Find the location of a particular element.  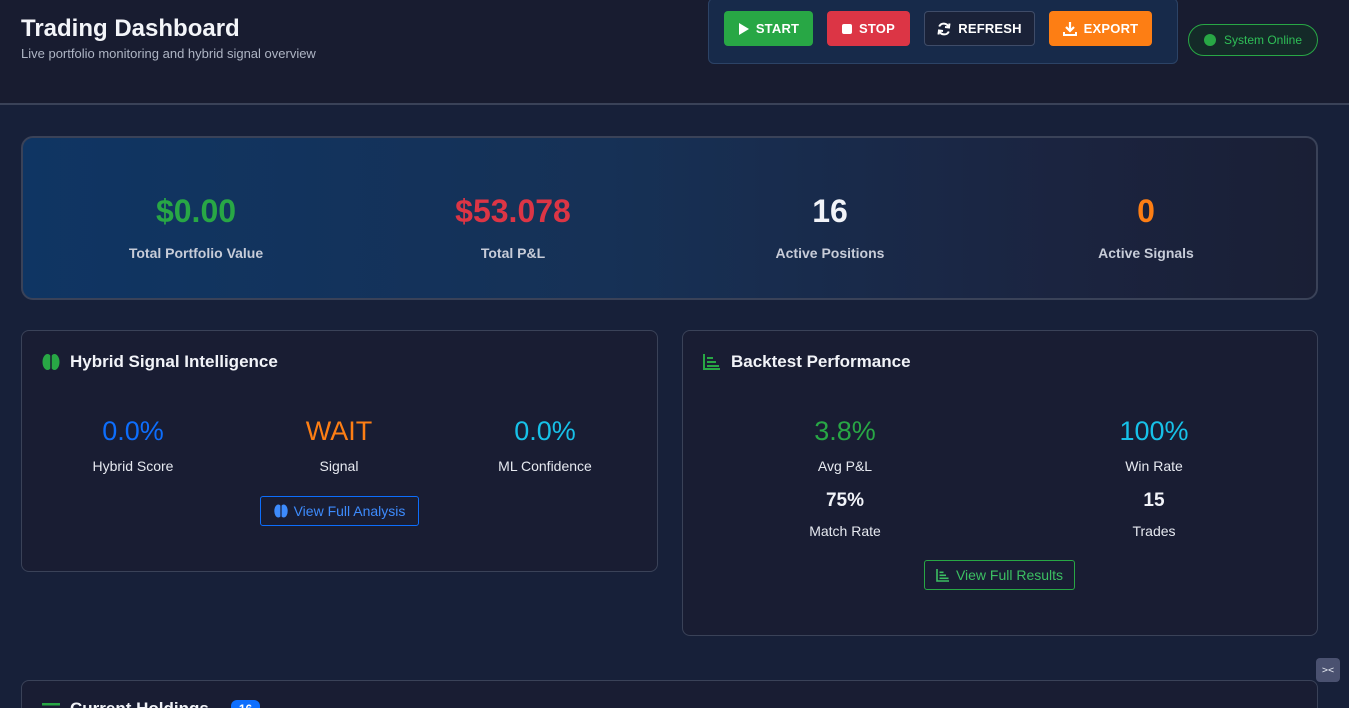

stat-active-positions: 16 Active Positions is located at coordinates (830, 227).